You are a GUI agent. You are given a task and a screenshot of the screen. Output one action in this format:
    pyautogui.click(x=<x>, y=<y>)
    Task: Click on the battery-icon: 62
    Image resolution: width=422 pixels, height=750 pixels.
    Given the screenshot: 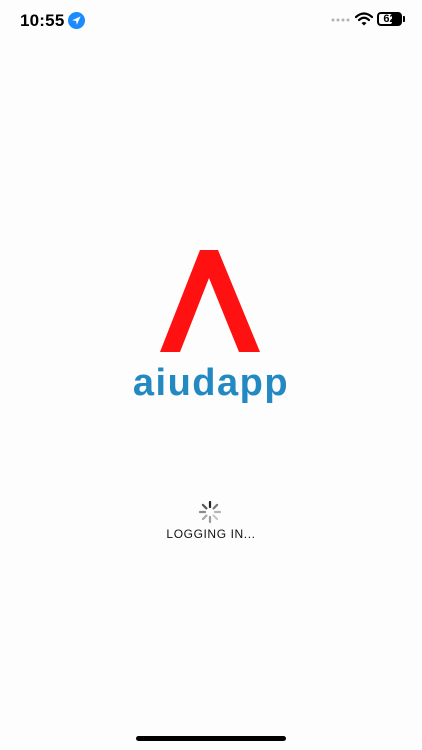 What is the action you would take?
    pyautogui.click(x=391, y=19)
    